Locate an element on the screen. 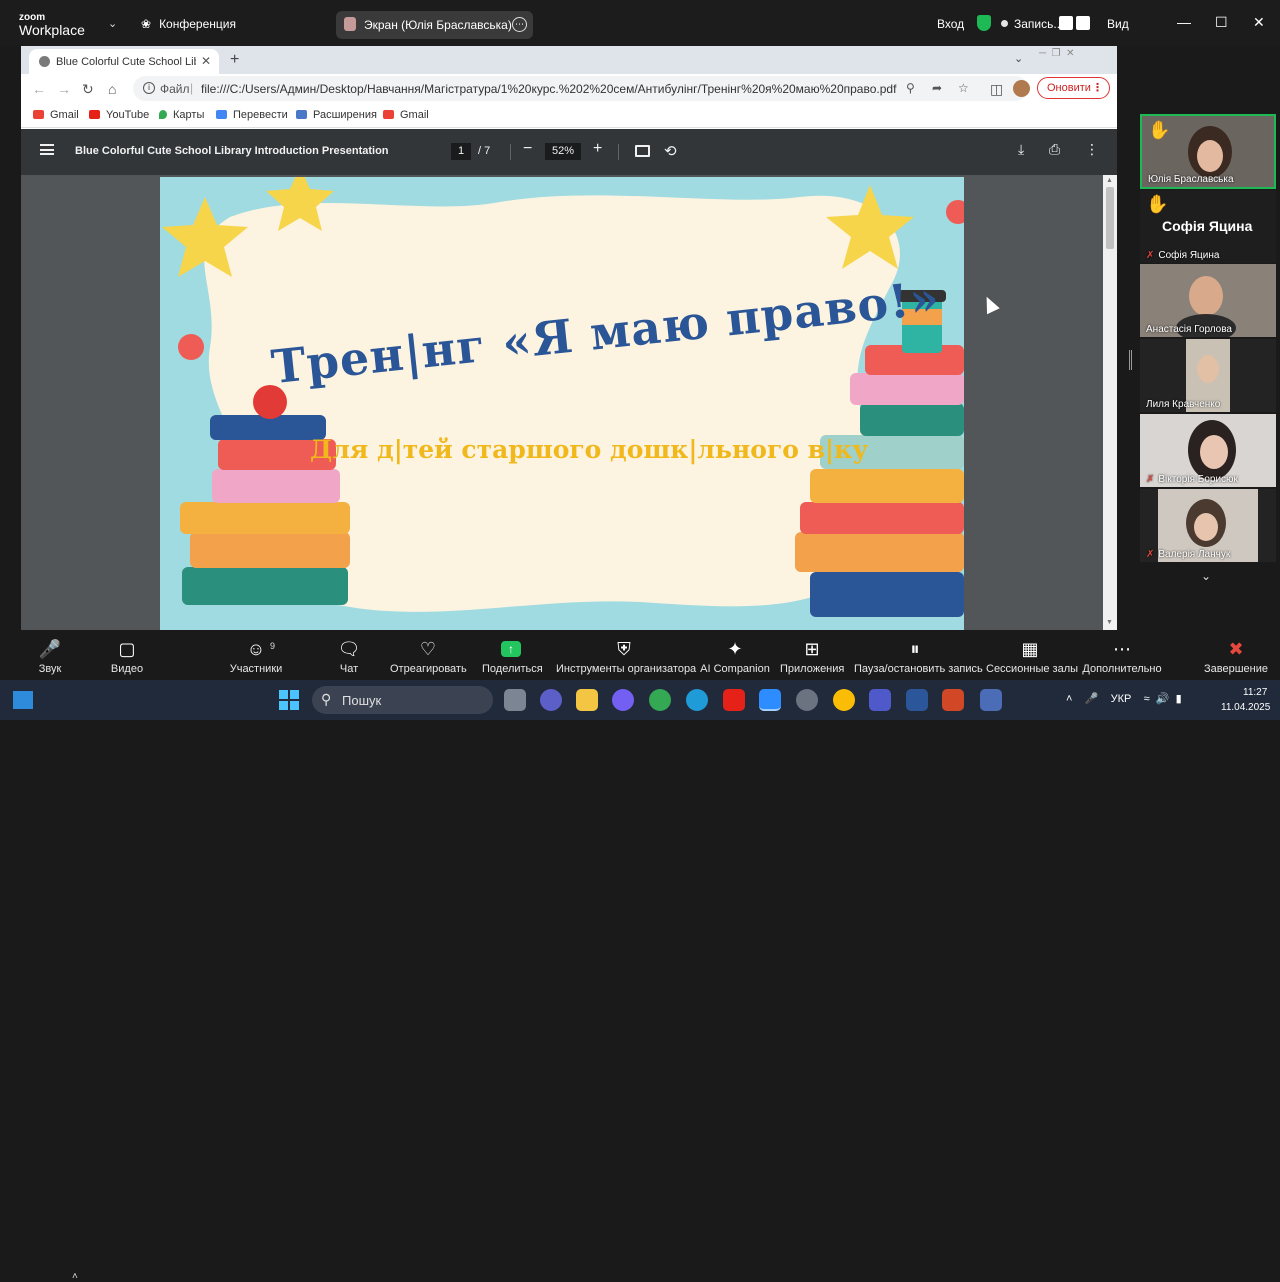 The width and height of the screenshot is (1280, 1282). host-tools-button: ⛨ Инструменты организатора is located at coordinates (626, 655).